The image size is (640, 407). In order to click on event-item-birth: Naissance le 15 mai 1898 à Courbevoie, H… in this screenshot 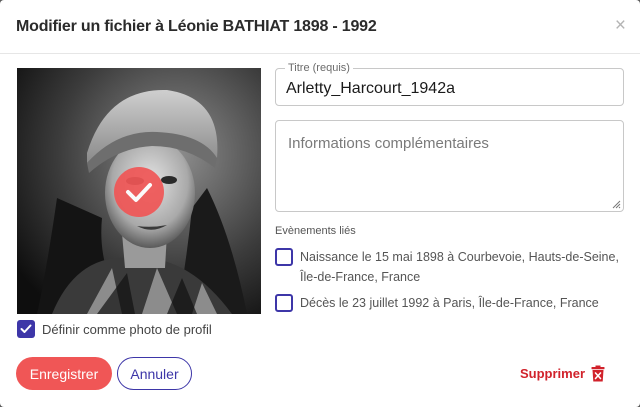, I will do `click(450, 267)`.